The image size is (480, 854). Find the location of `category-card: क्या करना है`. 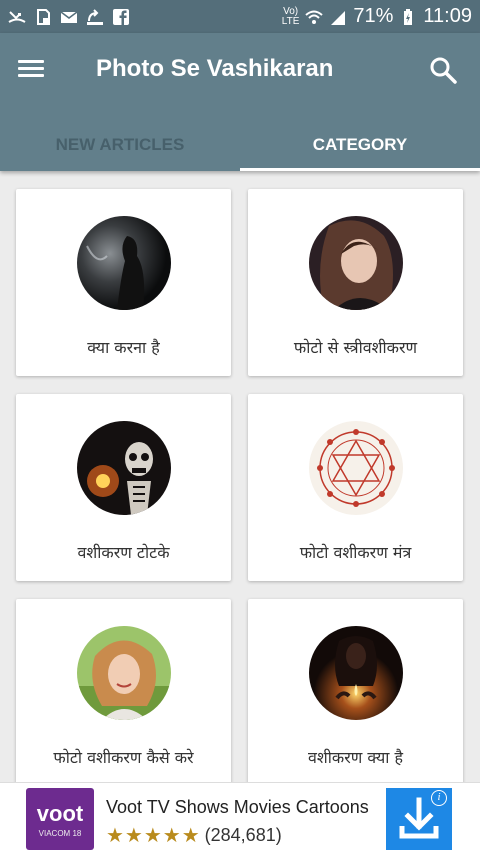

category-card: क्या करना है is located at coordinates (123, 282).